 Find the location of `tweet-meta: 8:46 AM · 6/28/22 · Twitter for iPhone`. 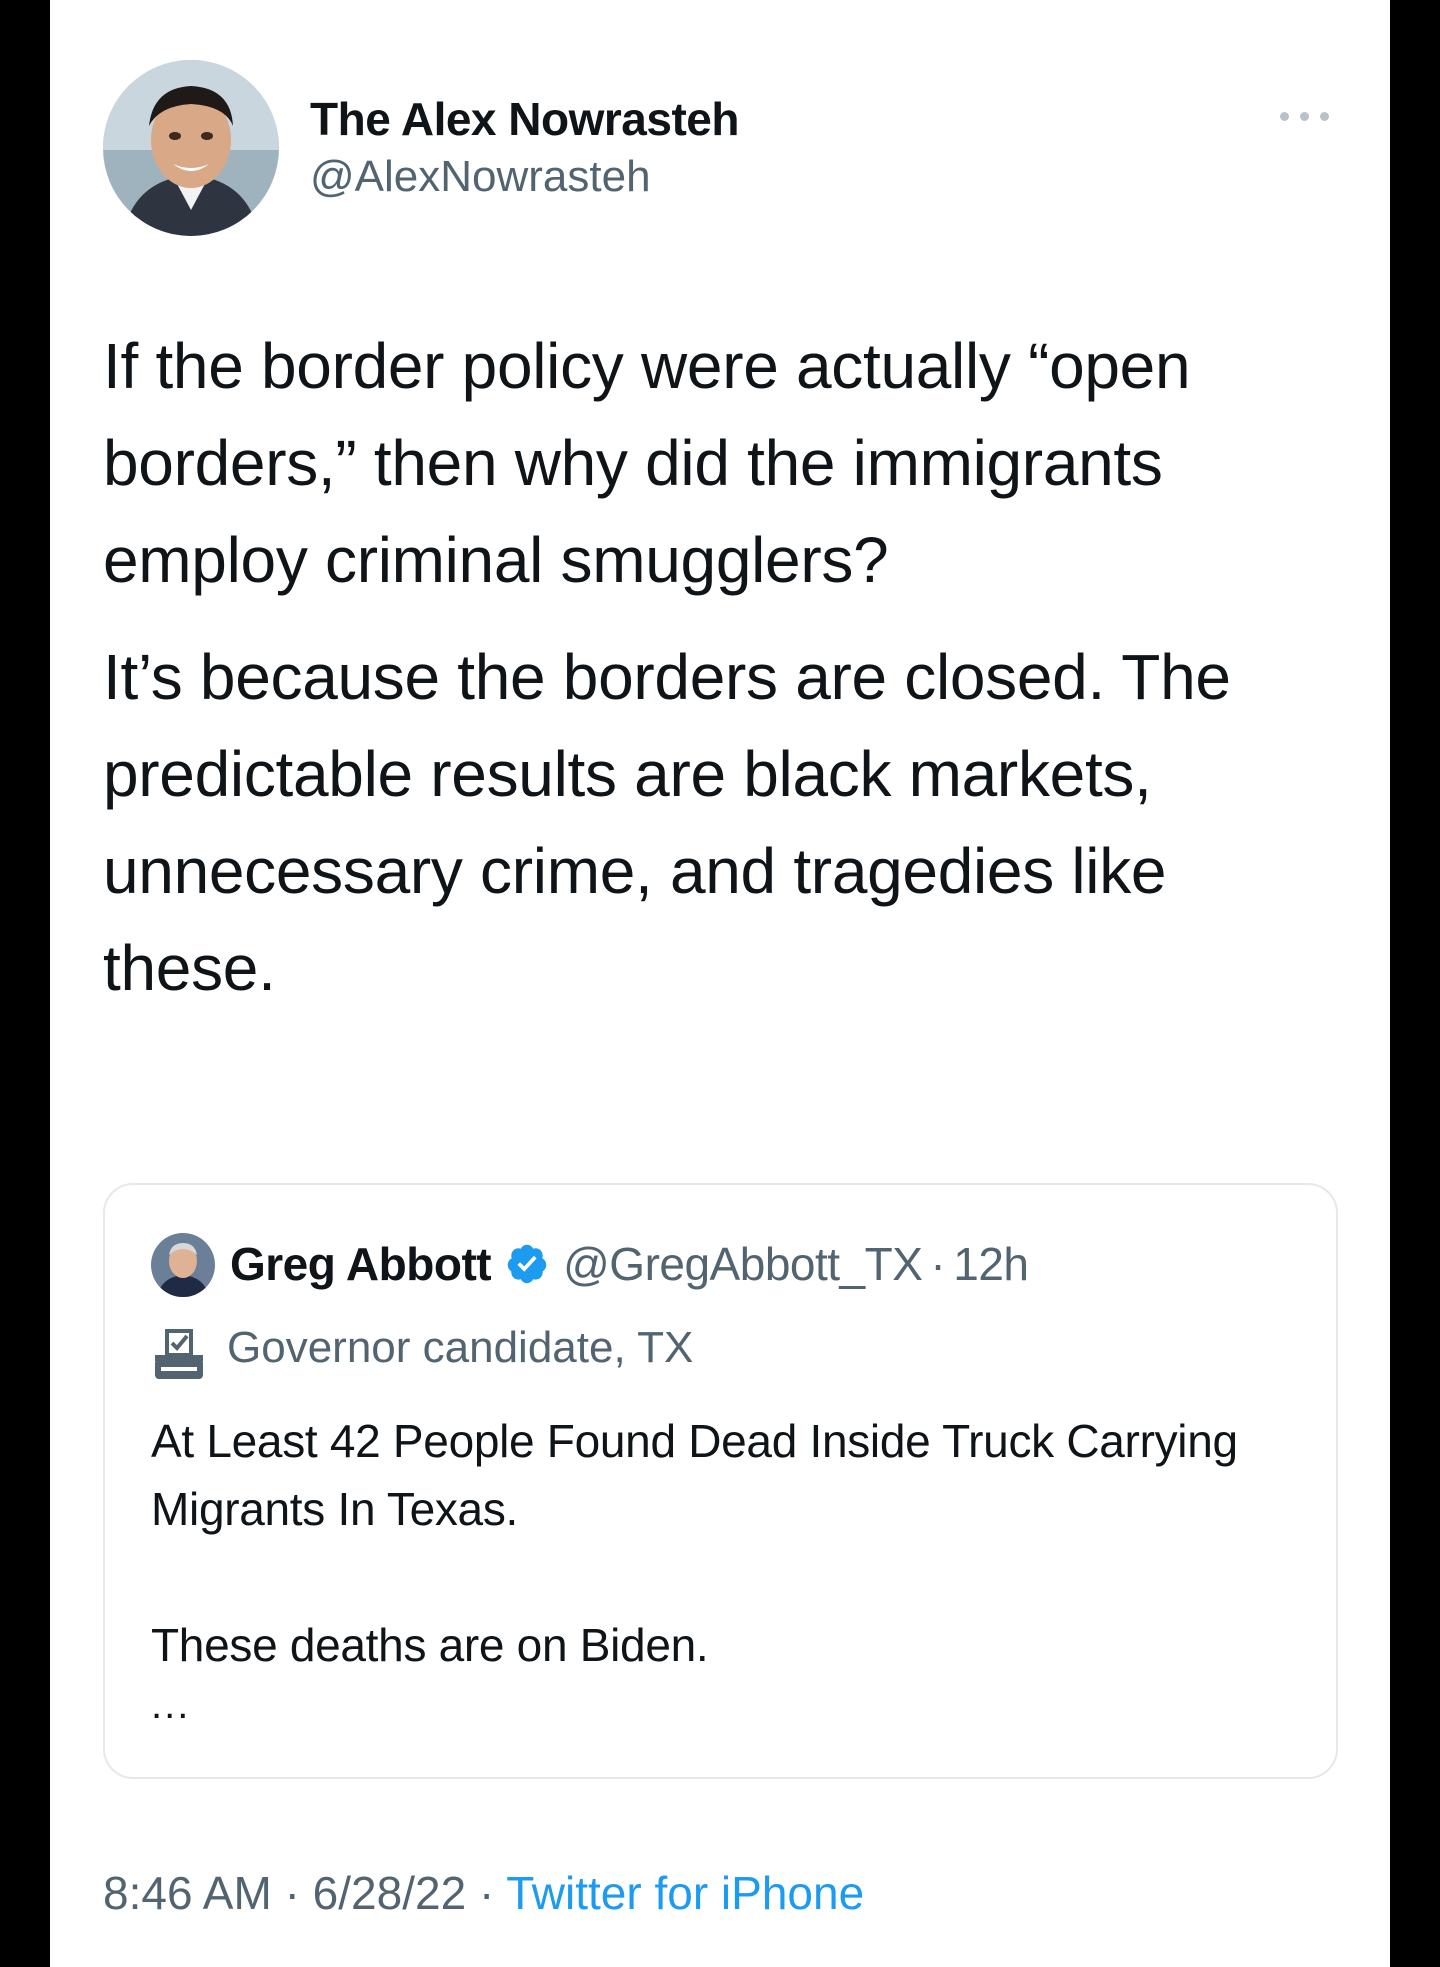

tweet-meta: 8:46 AM · 6/28/22 · Twitter for iPhone is located at coordinates (483, 1893).